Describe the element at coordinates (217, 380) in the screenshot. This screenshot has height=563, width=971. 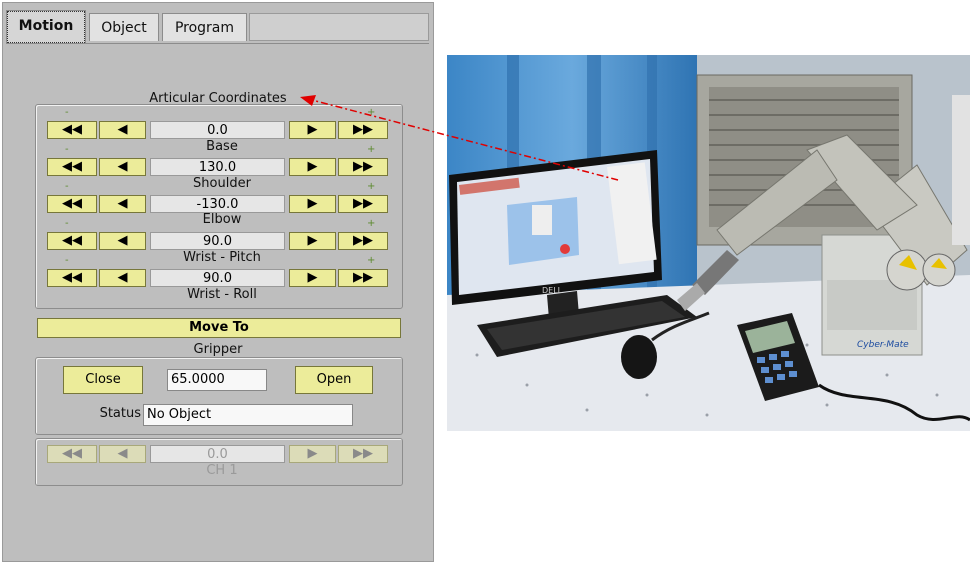
I see `gripper-value-field: 65.0000` at that location.